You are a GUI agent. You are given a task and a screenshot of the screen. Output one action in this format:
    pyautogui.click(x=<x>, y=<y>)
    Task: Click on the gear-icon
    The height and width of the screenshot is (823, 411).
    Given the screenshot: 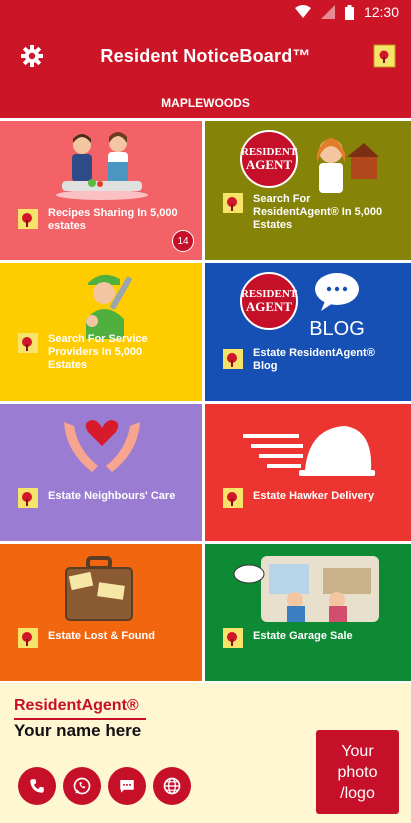 What is the action you would take?
    pyautogui.click(x=32, y=56)
    